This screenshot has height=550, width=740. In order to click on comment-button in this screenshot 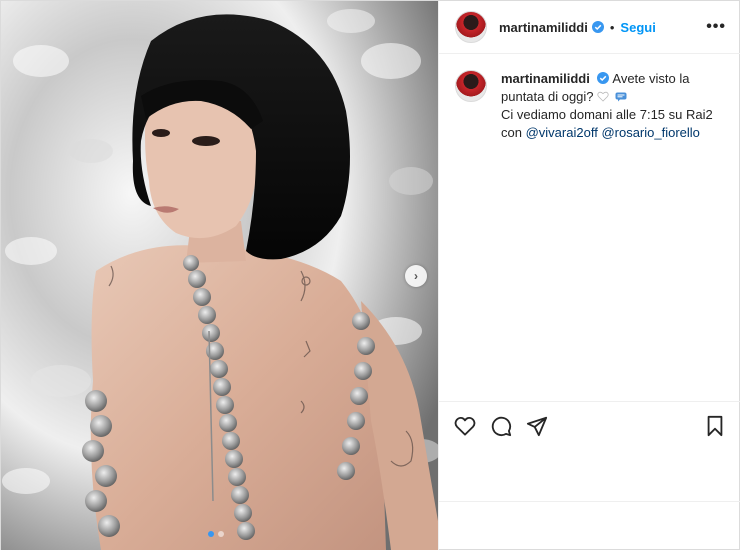, I will do `click(501, 426)`.